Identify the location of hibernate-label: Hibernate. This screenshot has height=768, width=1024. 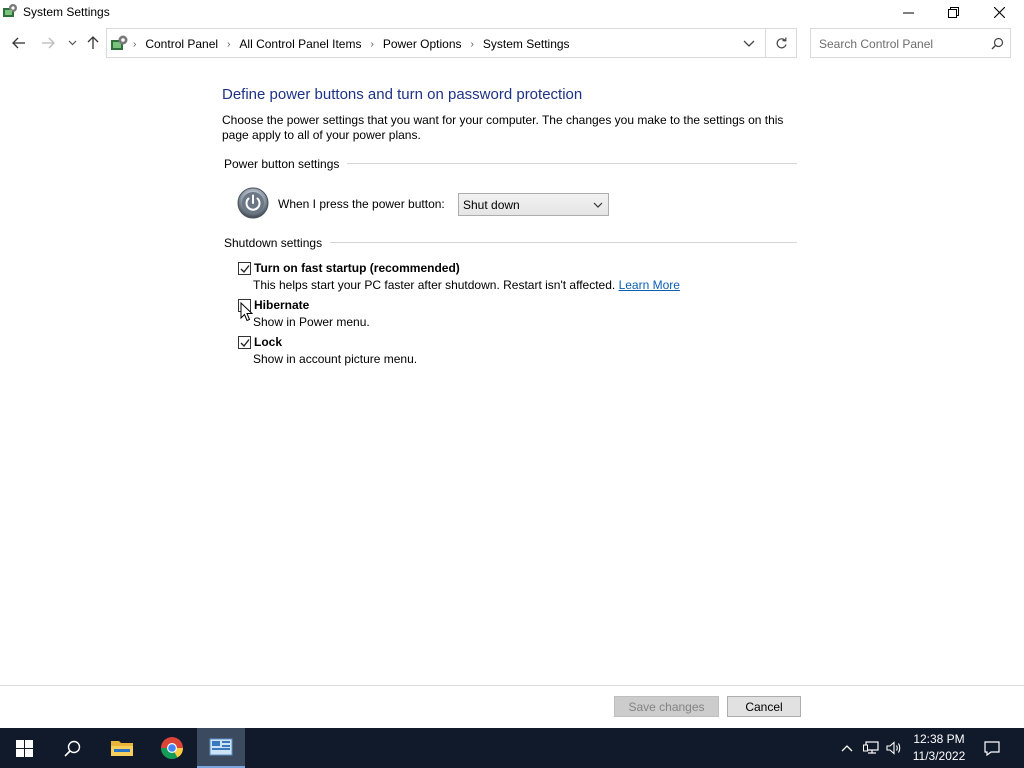
(281, 305).